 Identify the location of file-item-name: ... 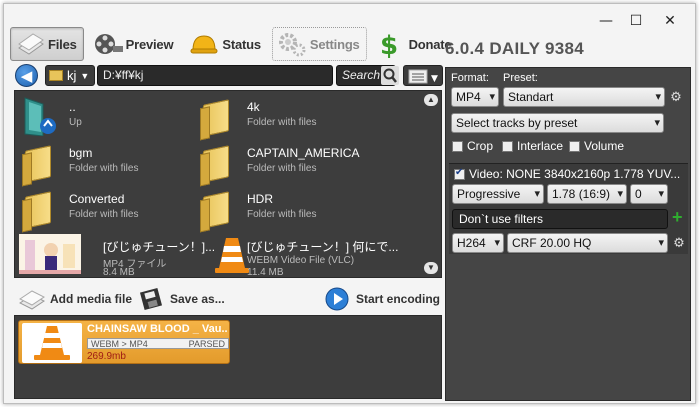
(72, 107).